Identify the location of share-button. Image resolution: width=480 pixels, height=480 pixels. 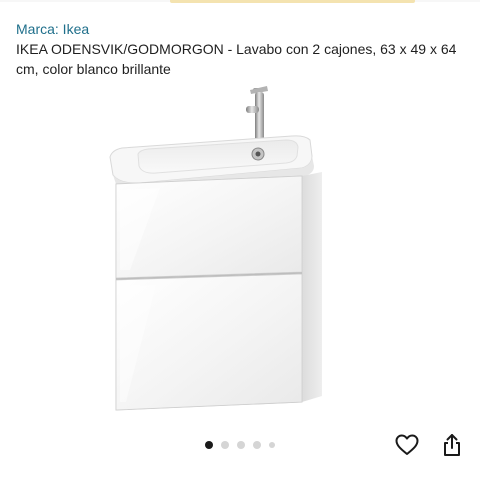
(452, 445).